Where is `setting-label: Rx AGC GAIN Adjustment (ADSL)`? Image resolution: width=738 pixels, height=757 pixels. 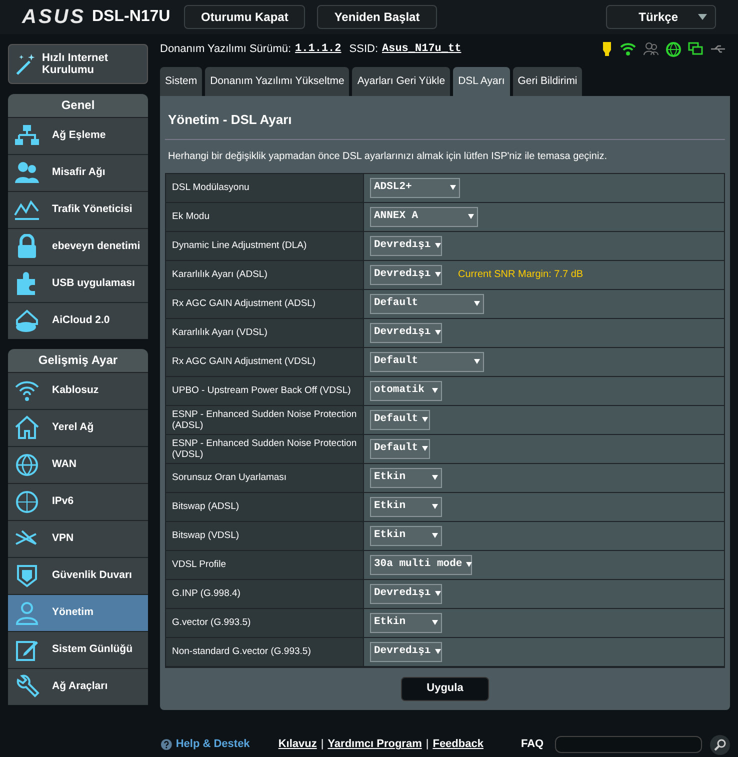
setting-label: Rx AGC GAIN Adjustment (ADSL) is located at coordinates (265, 304).